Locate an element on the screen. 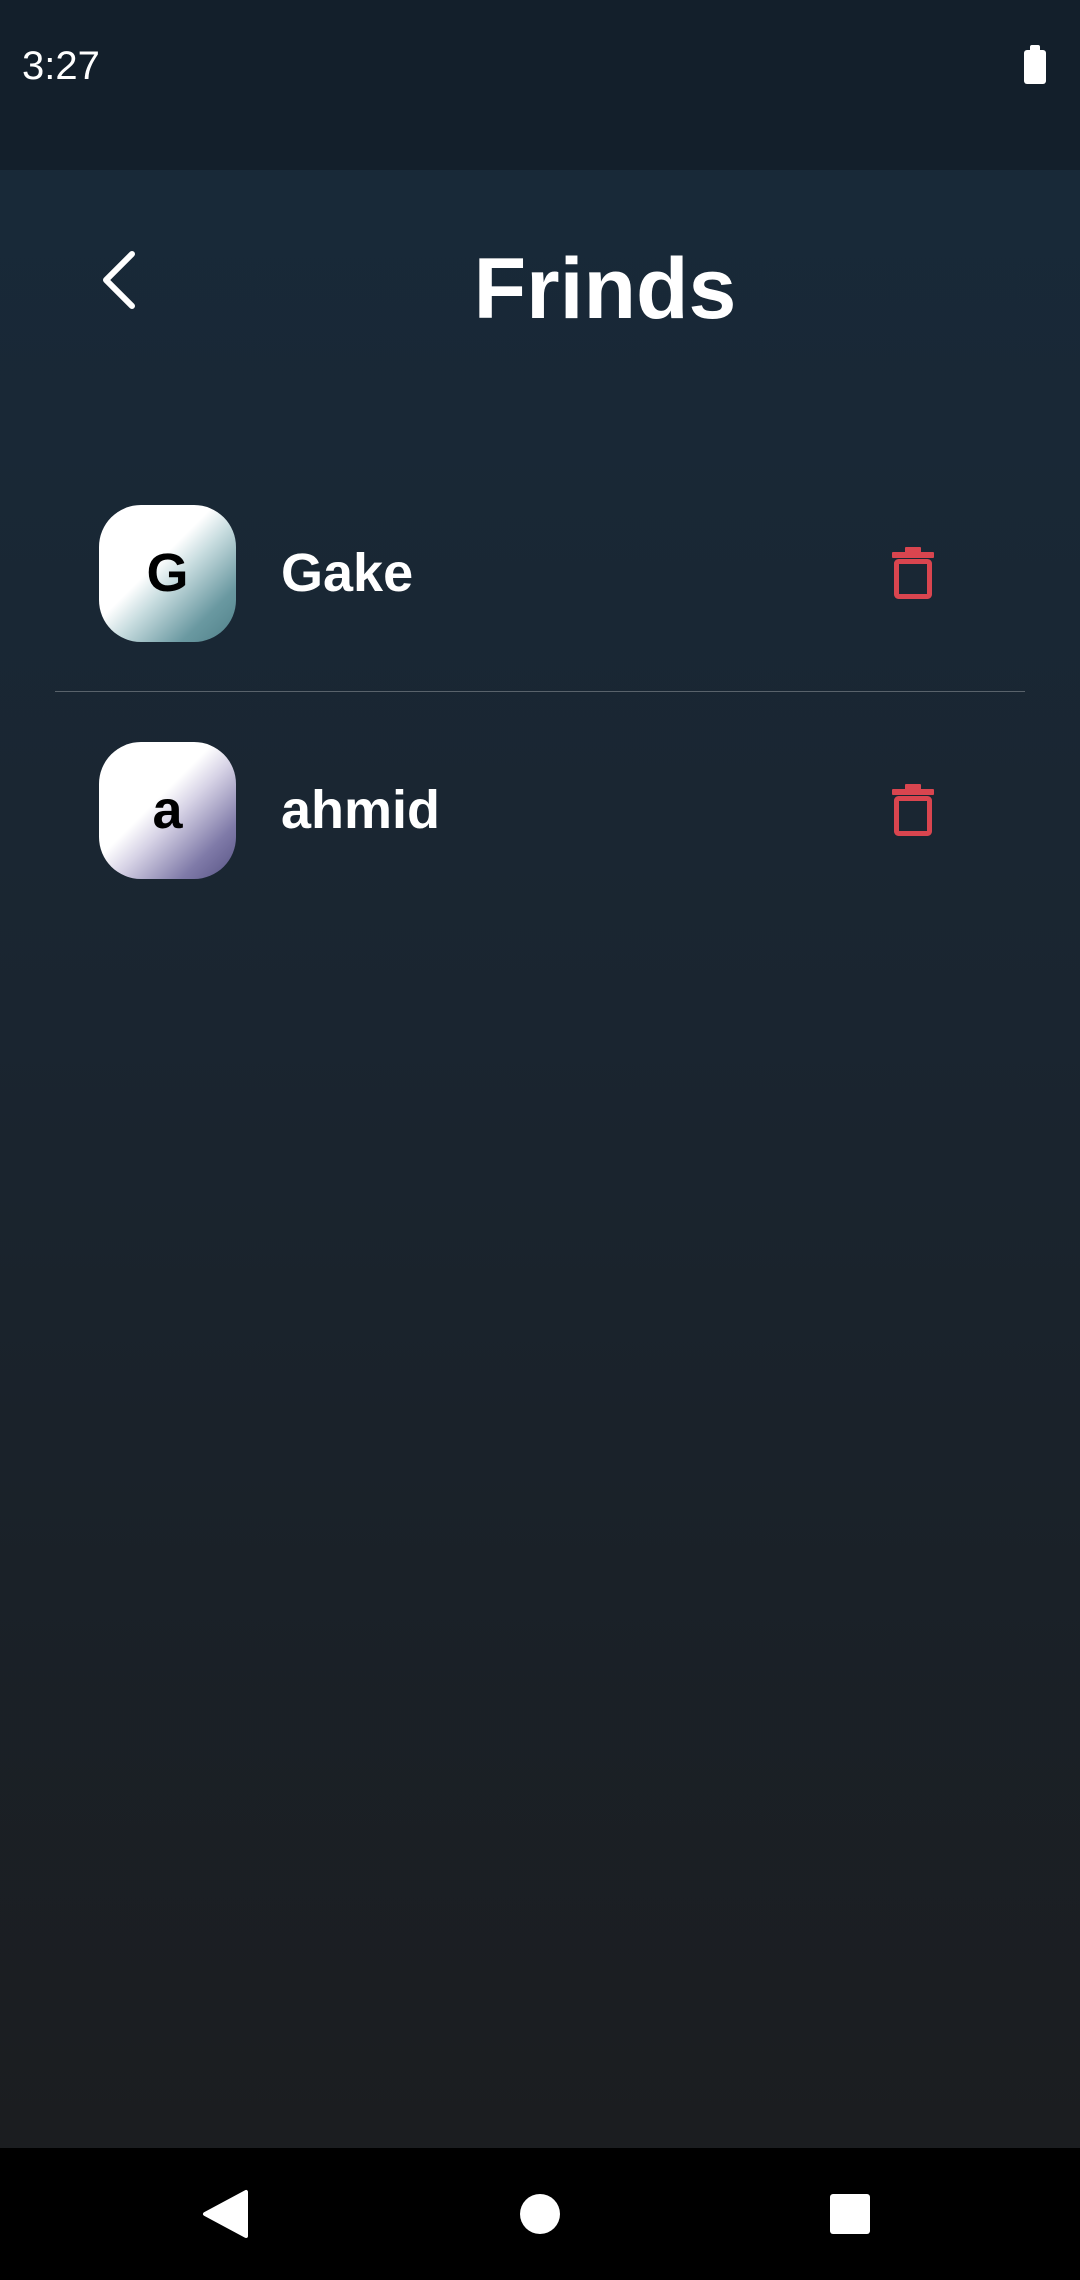 The width and height of the screenshot is (1080, 2280). friend-name: ahmid is located at coordinates (361, 810).